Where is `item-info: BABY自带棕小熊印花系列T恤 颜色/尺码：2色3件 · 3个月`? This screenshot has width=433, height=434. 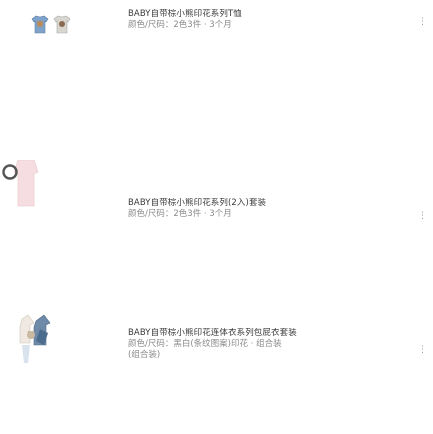
item-info: BABY自带棕小熊印花系列T恤 颜色/尺码：2色3件 · 3个月 is located at coordinates (259, 17).